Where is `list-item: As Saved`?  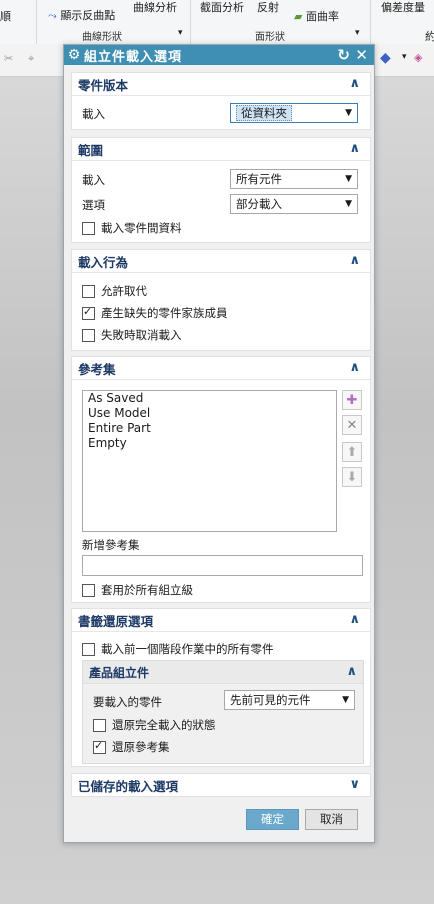 list-item: As Saved is located at coordinates (209, 398).